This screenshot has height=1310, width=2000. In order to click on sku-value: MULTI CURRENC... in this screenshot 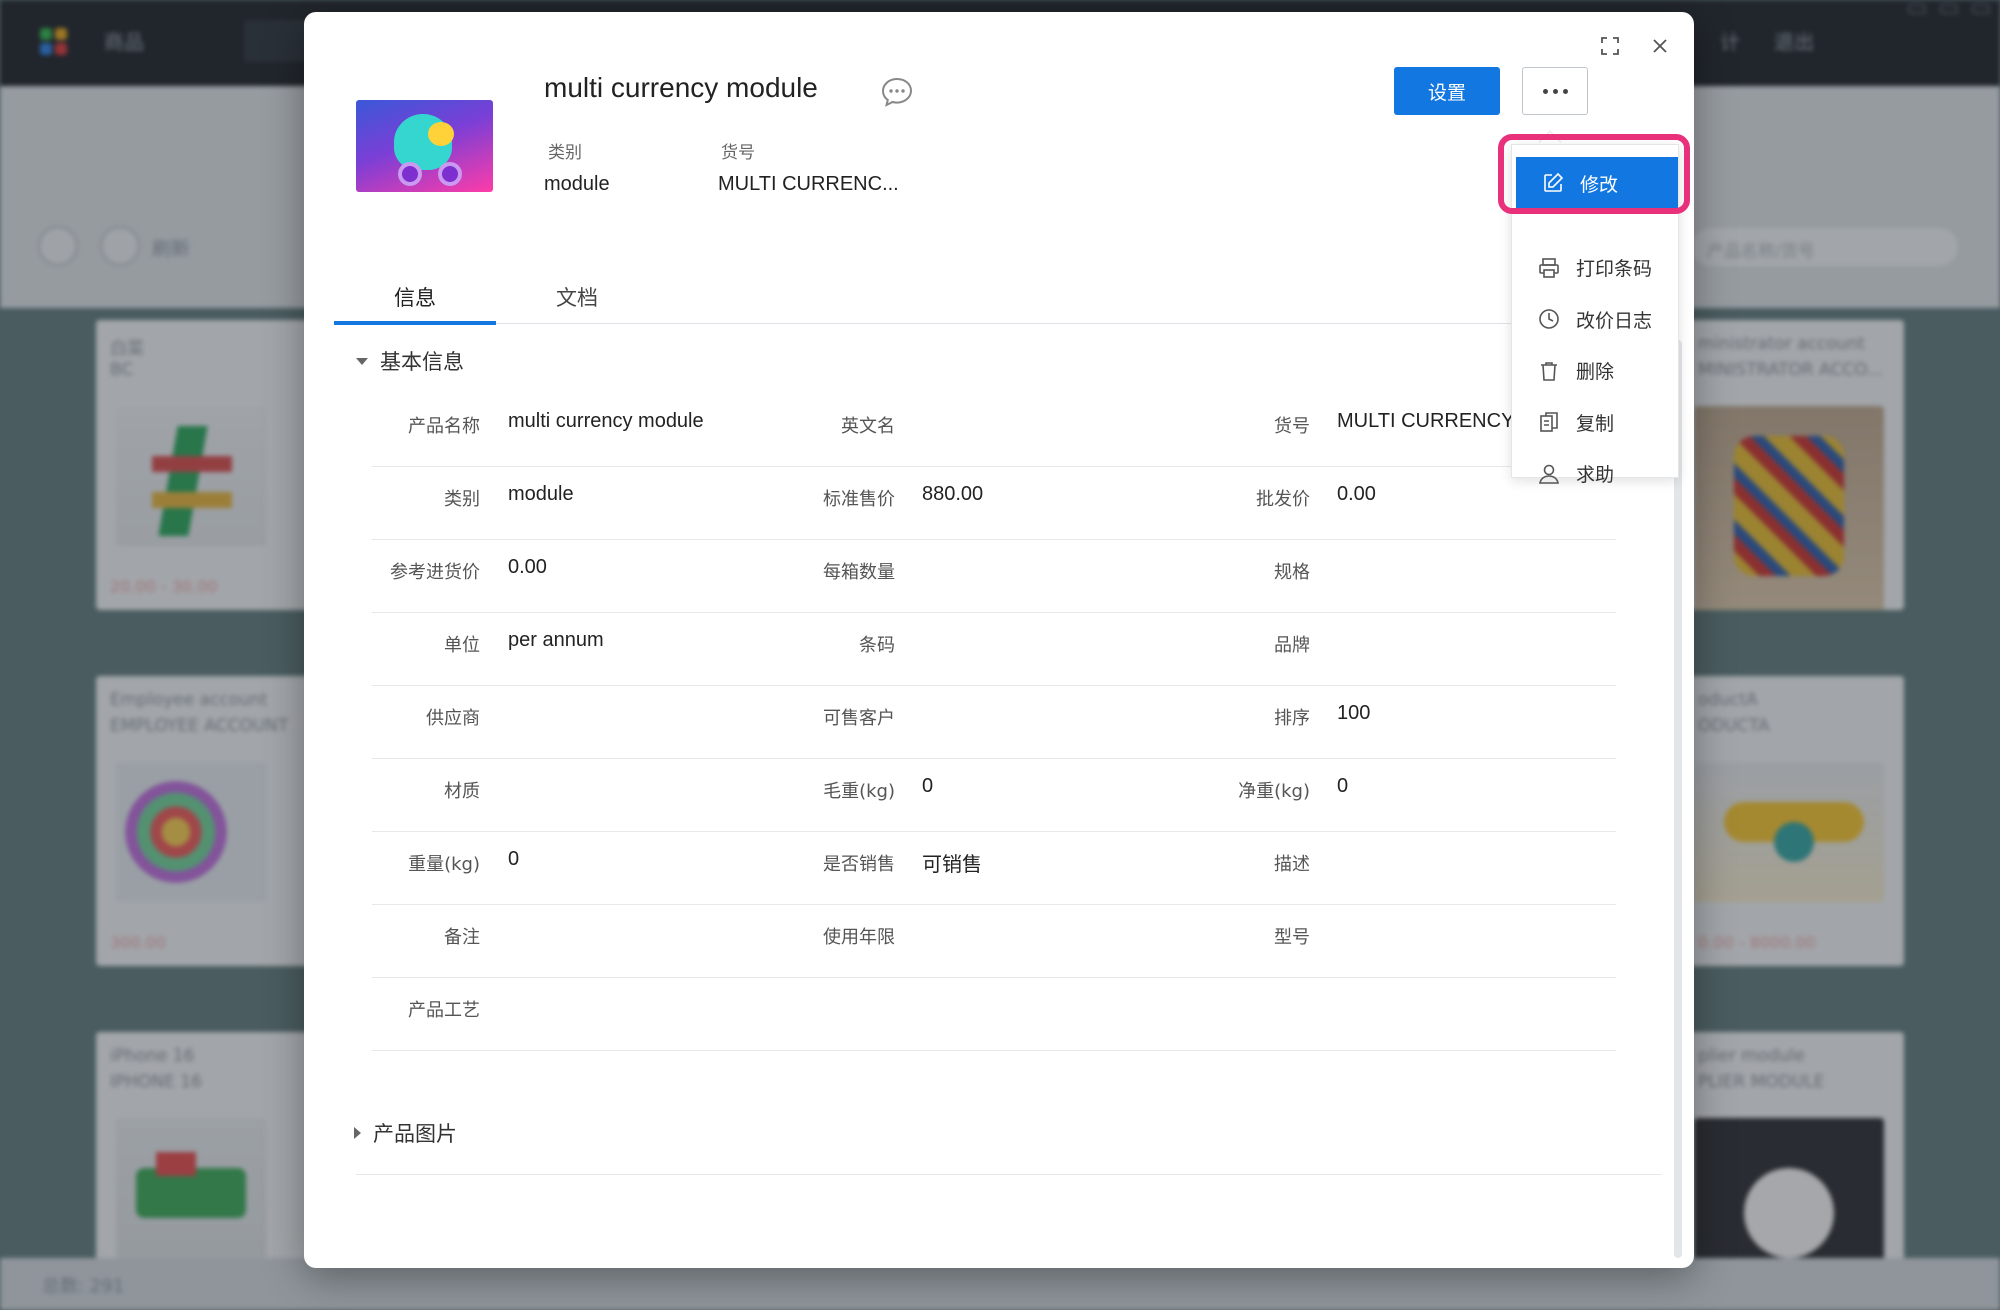, I will do `click(808, 184)`.